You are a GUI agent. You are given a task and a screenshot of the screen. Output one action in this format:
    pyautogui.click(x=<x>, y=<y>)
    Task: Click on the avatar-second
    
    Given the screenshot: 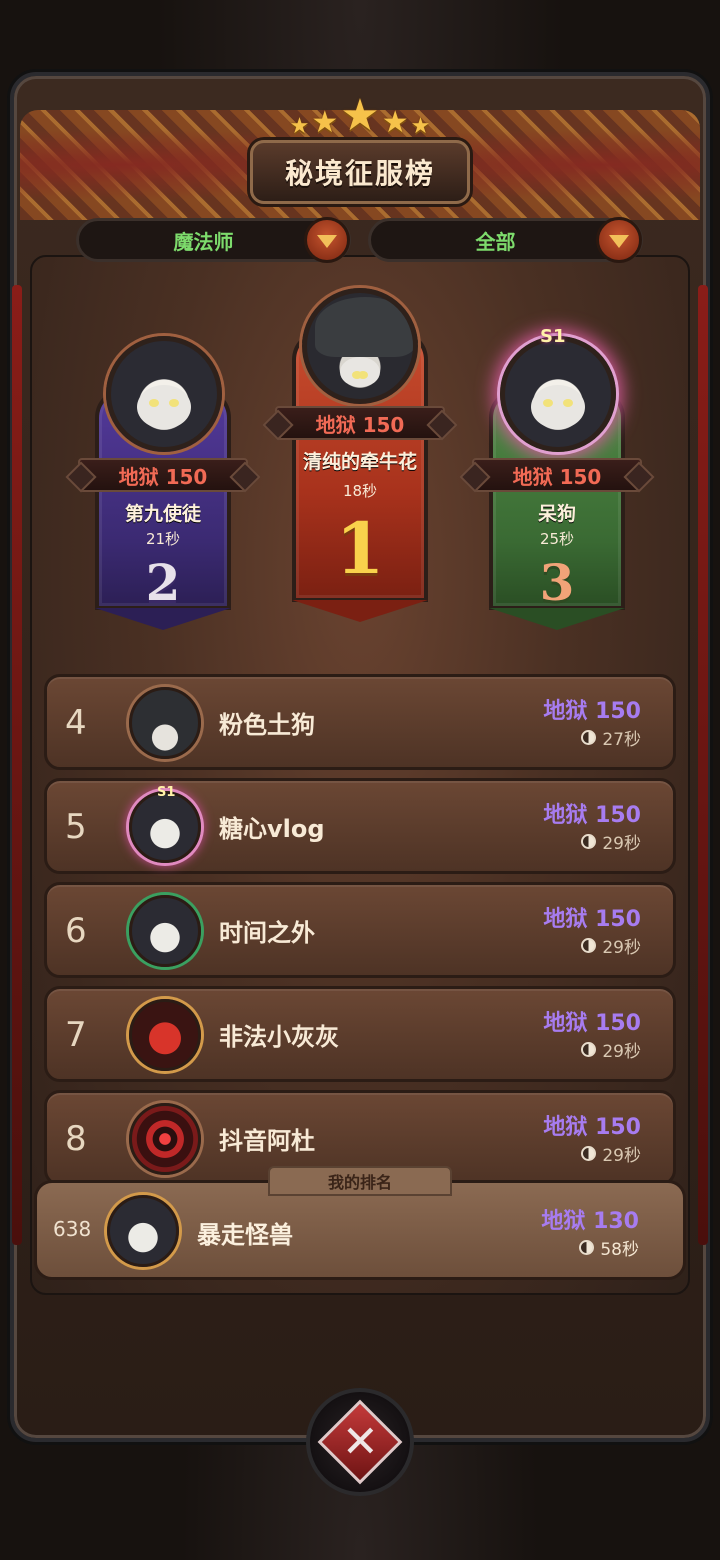 What is the action you would take?
    pyautogui.click(x=164, y=394)
    